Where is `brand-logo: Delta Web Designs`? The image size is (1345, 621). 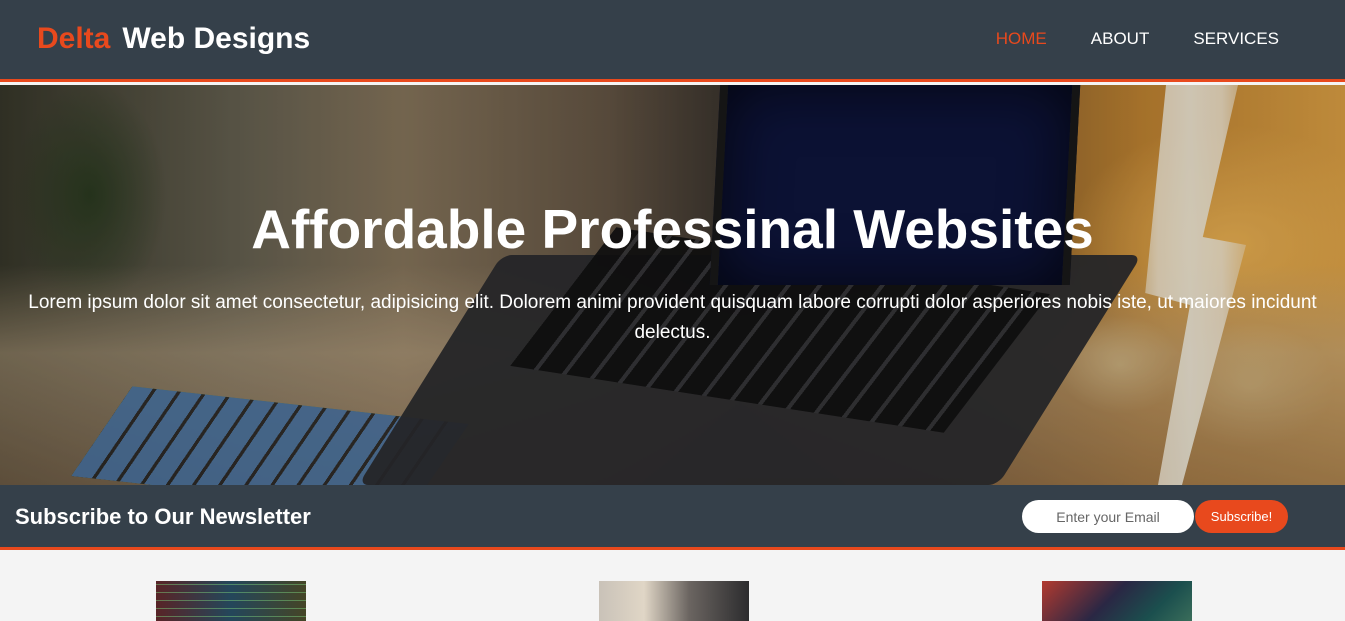
brand-logo: Delta Web Designs is located at coordinates (173, 39).